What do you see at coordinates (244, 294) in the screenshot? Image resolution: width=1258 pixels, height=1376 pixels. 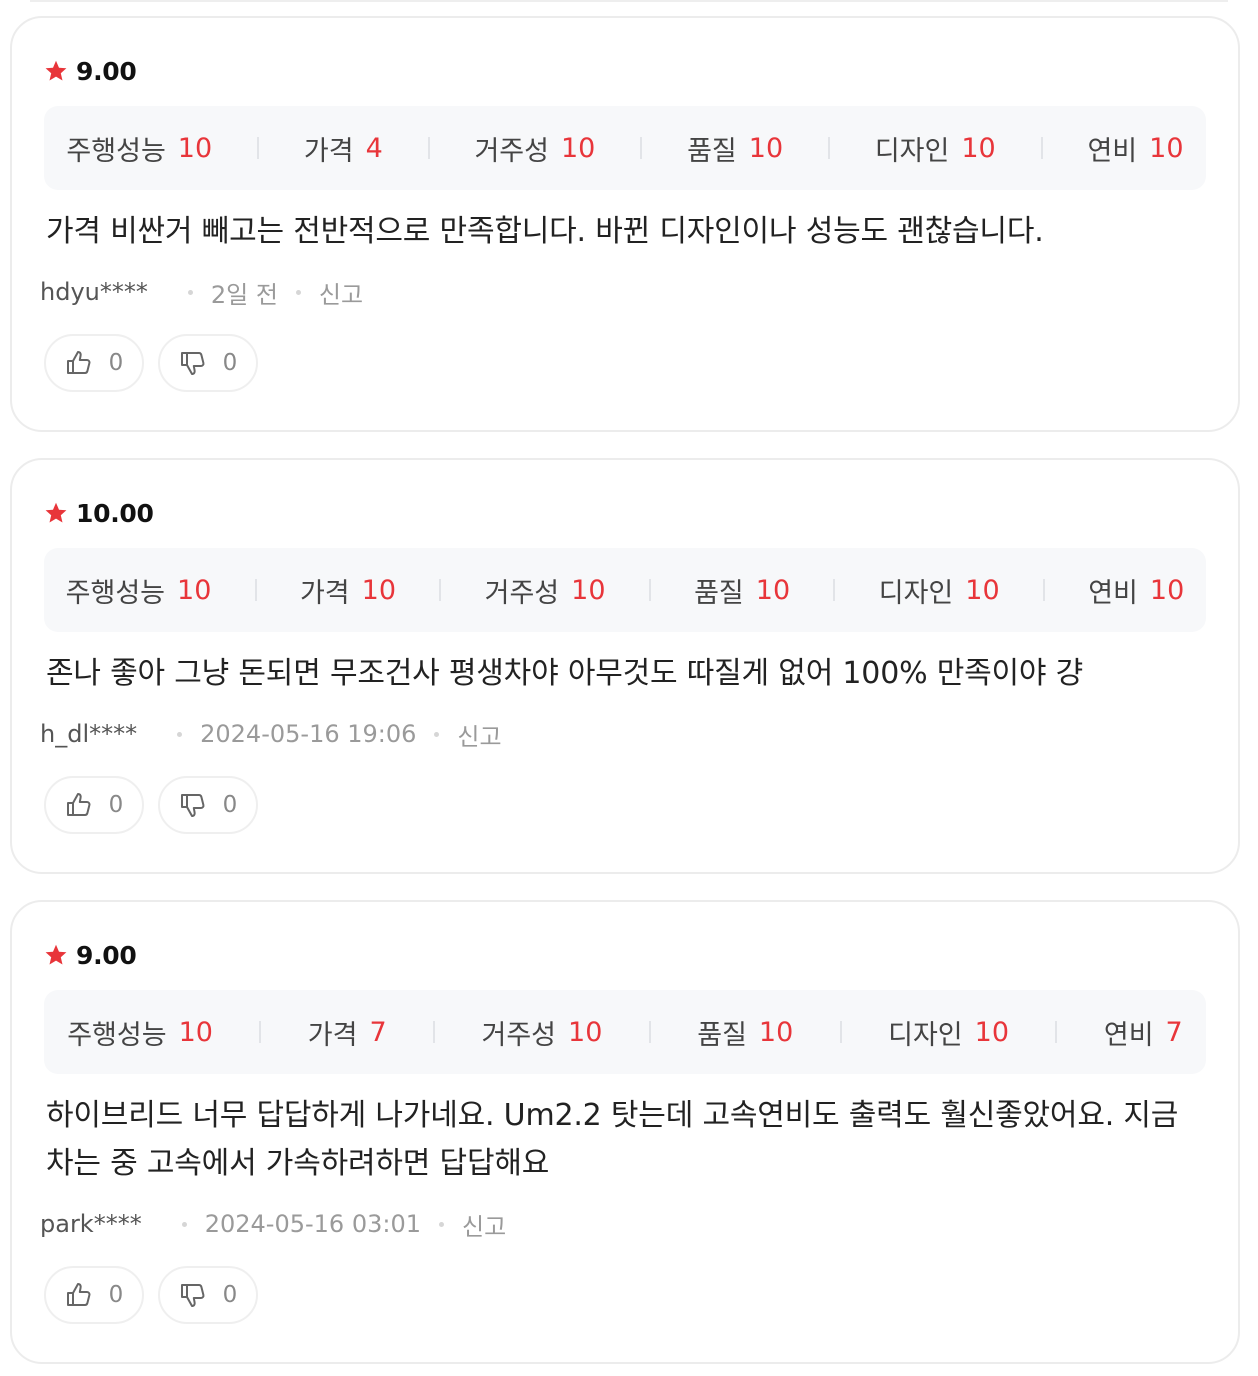 I see `review-date: 2일 전` at bounding box center [244, 294].